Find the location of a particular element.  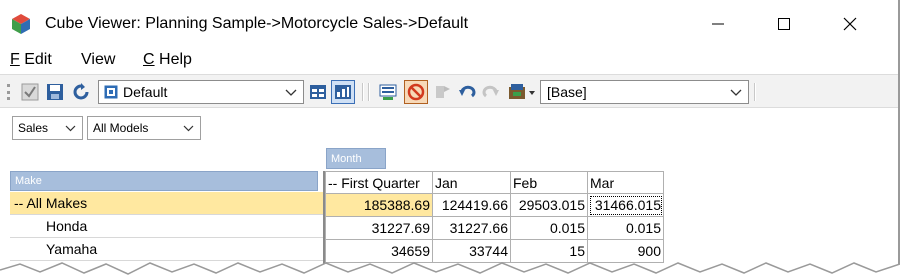

chart-view-icon is located at coordinates (343, 92).